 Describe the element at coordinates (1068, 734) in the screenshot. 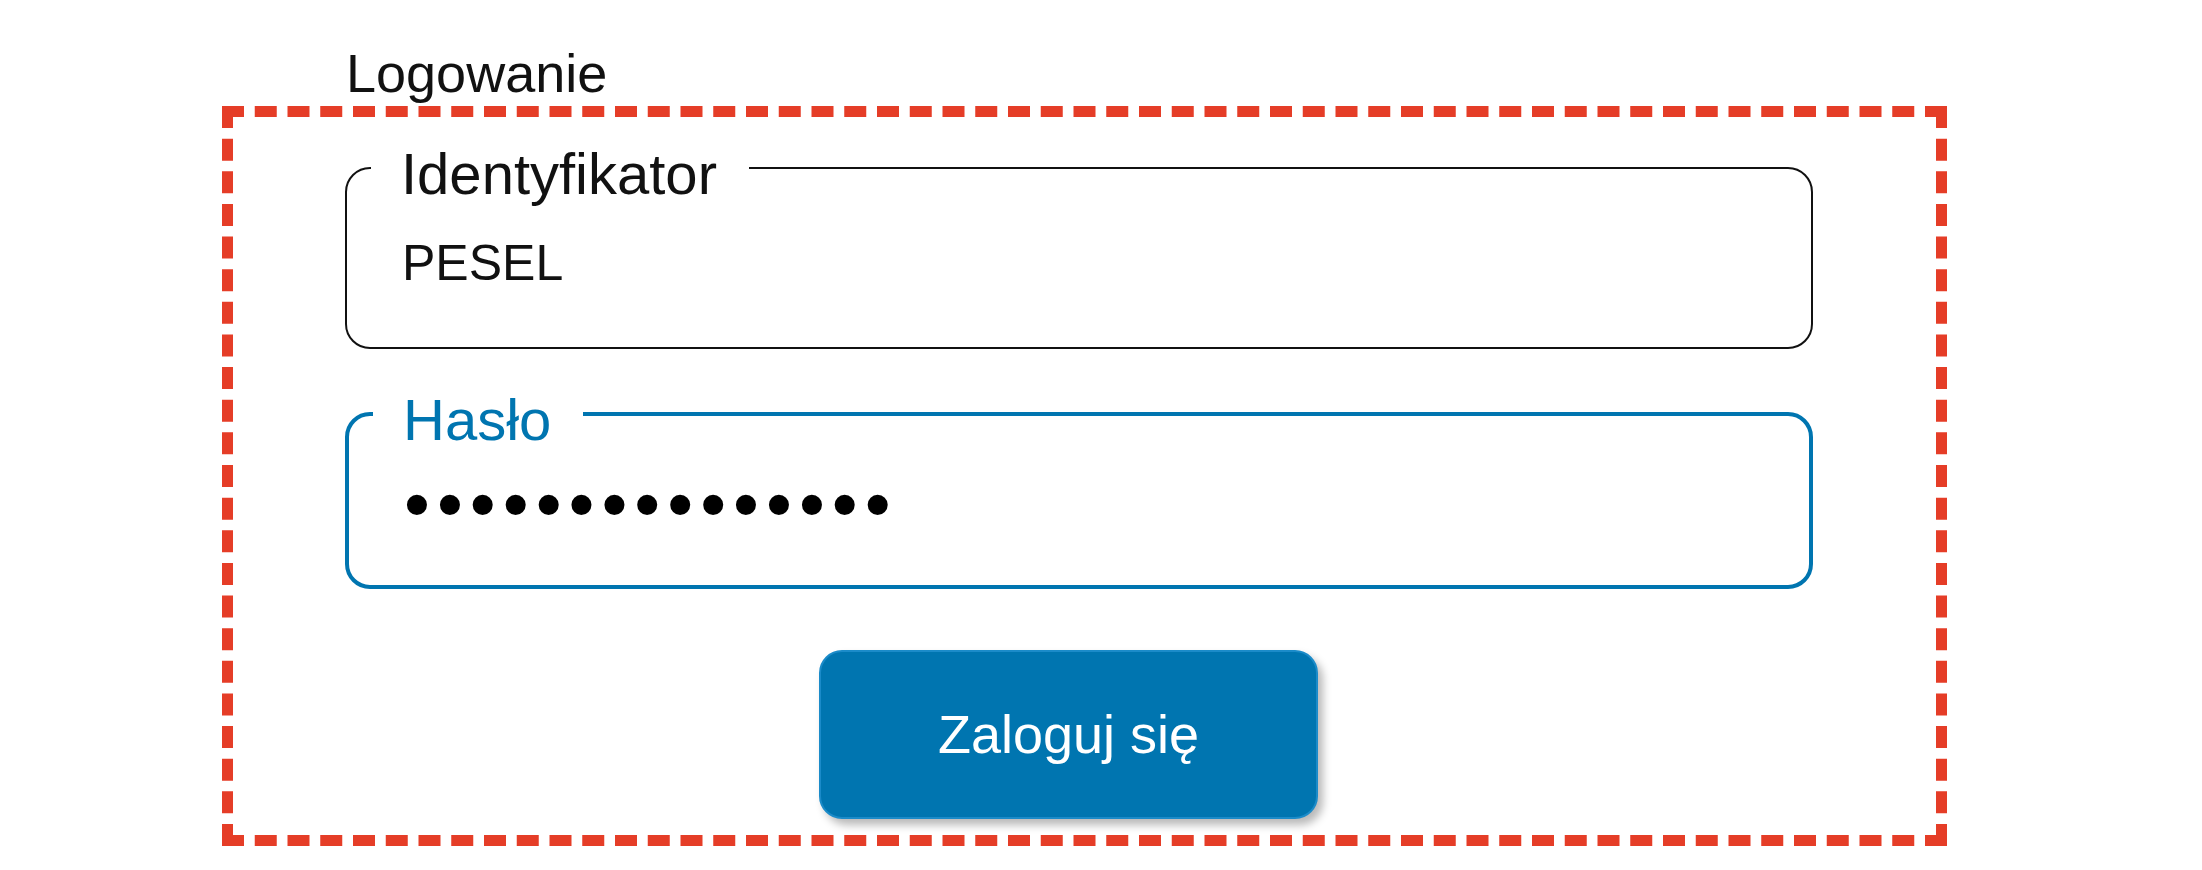

I see `login-button: Zaloguj się` at that location.